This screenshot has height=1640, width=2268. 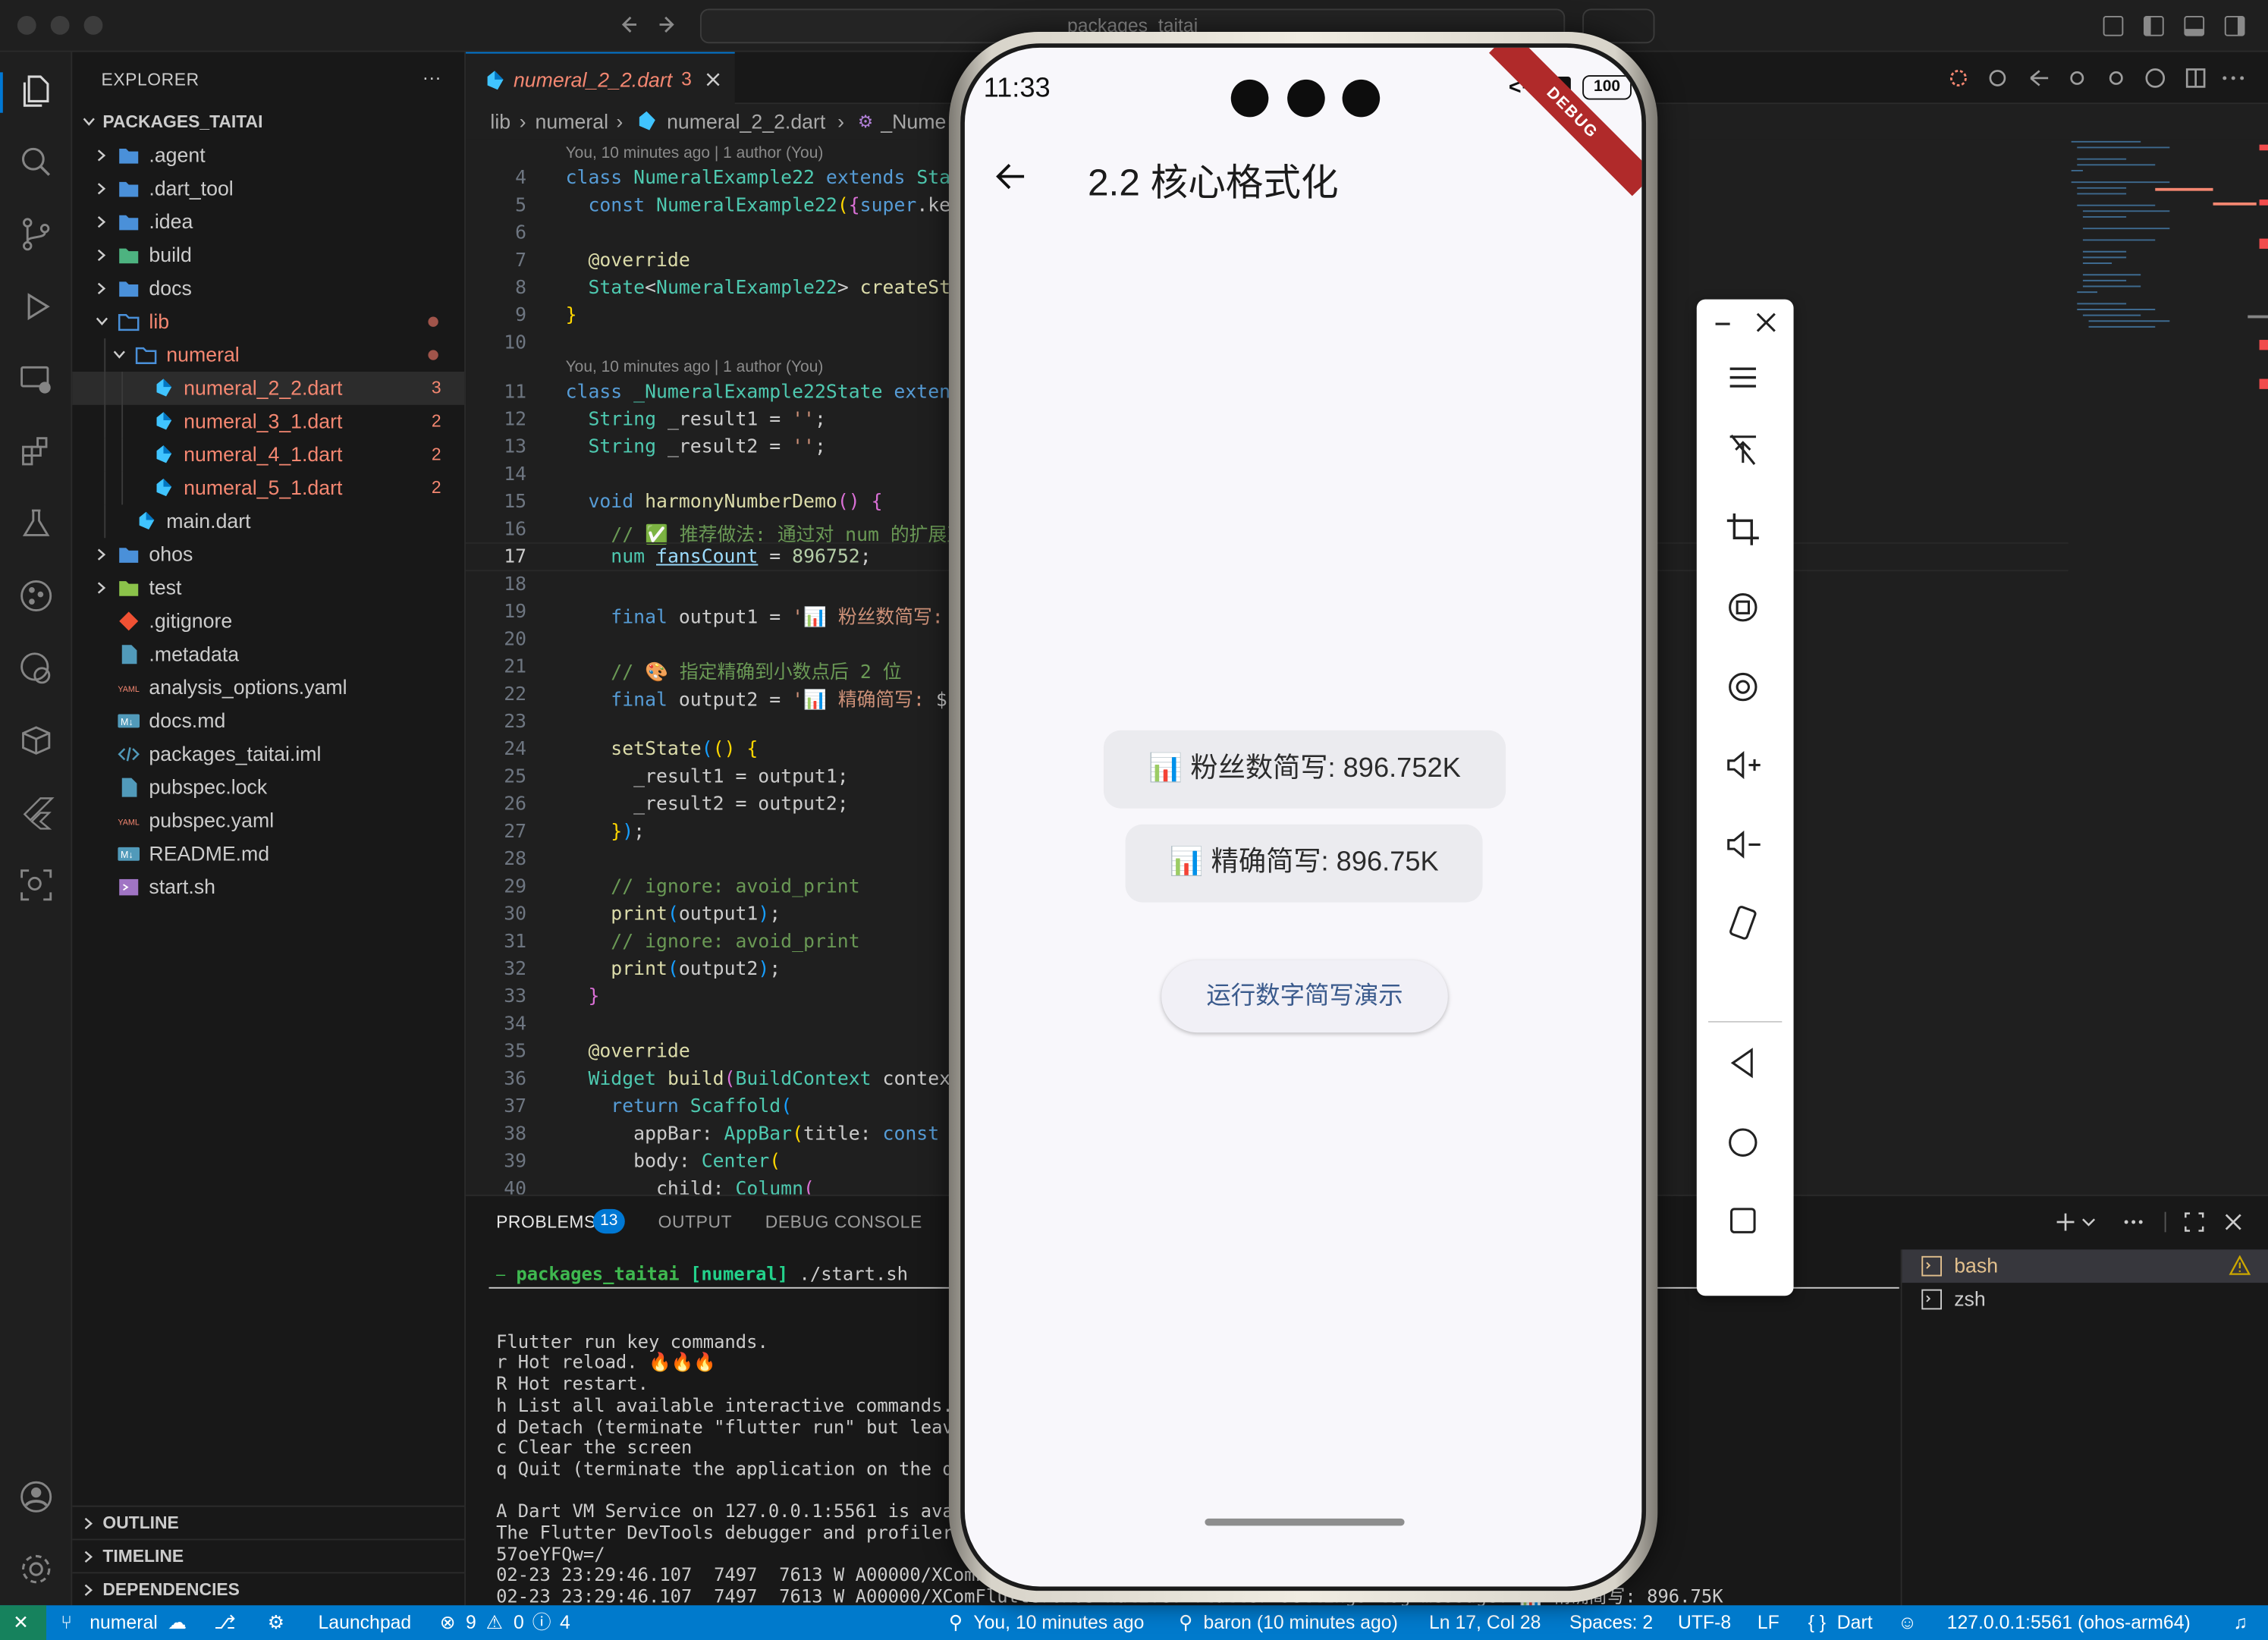 I want to click on pin-off-icon, so click(x=1743, y=450).